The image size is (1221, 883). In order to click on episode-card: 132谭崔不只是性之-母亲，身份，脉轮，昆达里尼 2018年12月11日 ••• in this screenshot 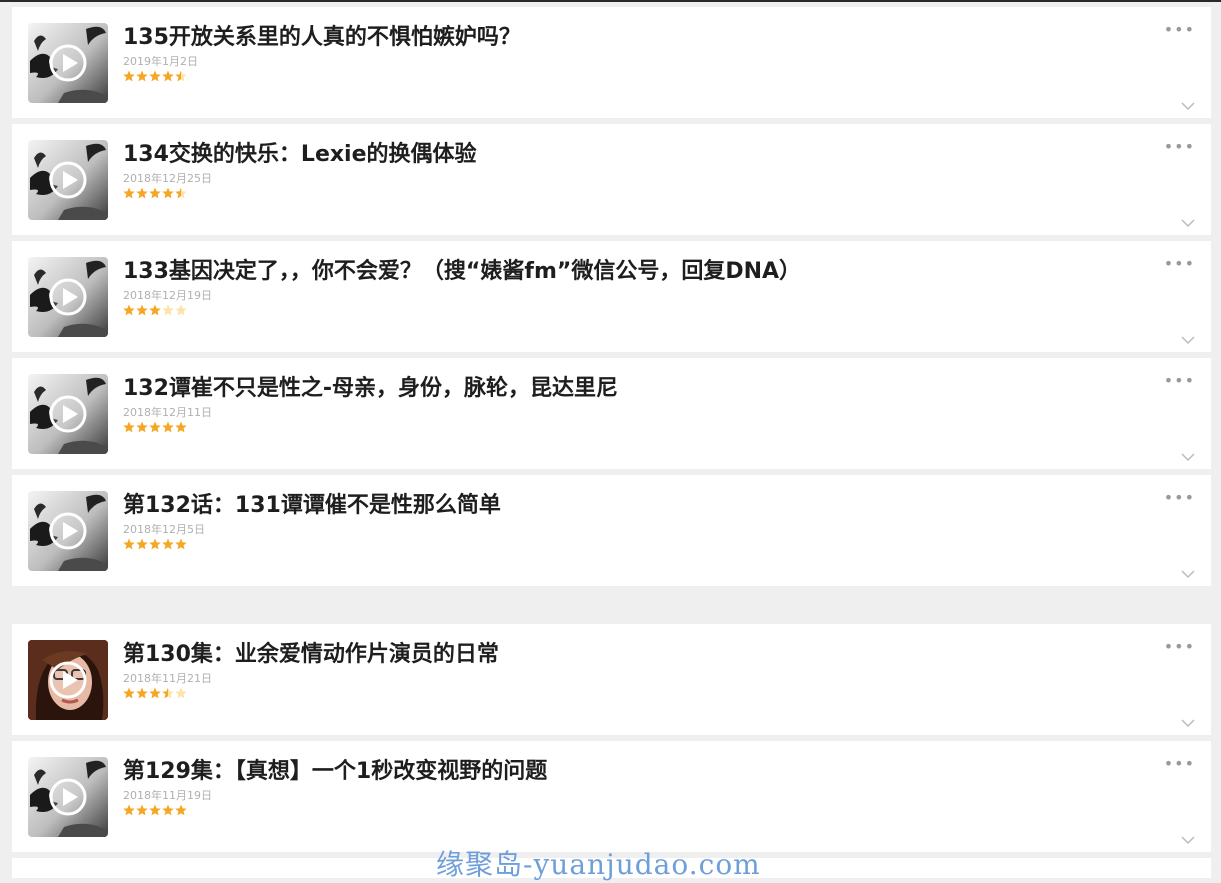, I will do `click(611, 413)`.